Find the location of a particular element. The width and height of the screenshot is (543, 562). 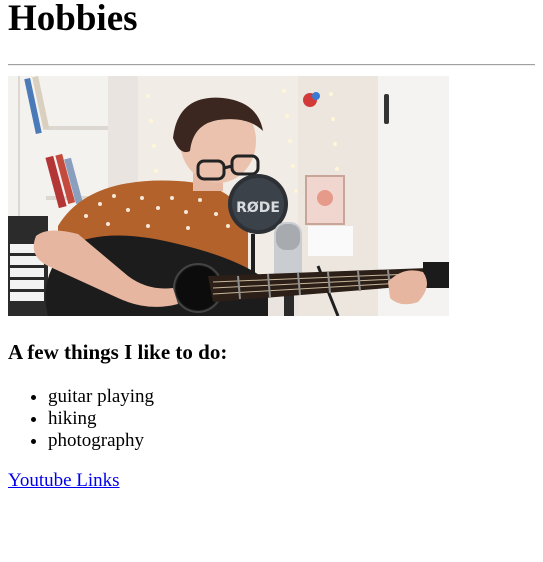

list-item: hiking is located at coordinates (291, 419).